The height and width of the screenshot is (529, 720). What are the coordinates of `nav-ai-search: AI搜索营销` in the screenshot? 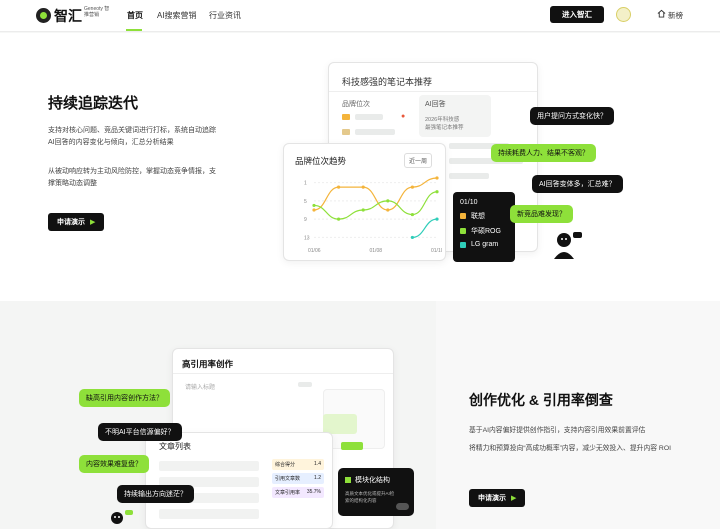 It's located at (177, 15).